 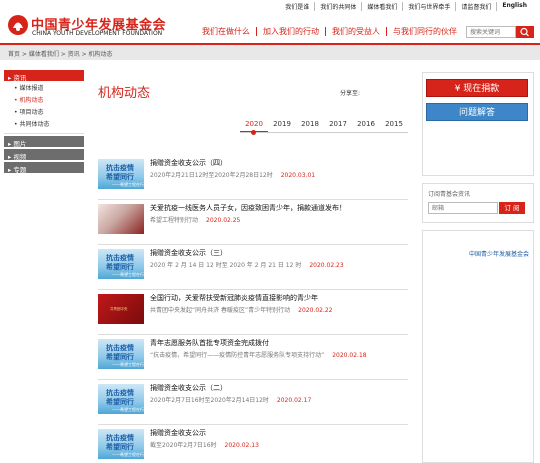 What do you see at coordinates (248, 208) in the screenshot?
I see `news-title: 关爱抗疫一线医务人员子女，因疫致困青少年，捐款通道发布！` at bounding box center [248, 208].